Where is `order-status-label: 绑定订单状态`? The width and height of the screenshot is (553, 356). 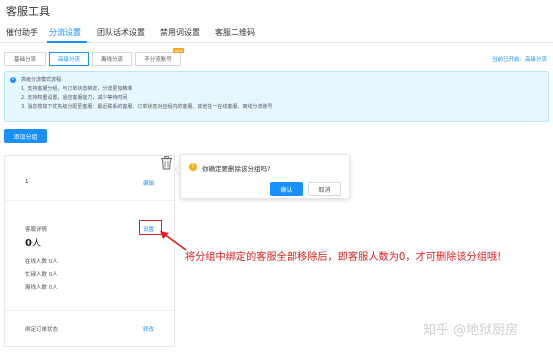
order-status-label: 绑定订单状态 is located at coordinates (42, 330).